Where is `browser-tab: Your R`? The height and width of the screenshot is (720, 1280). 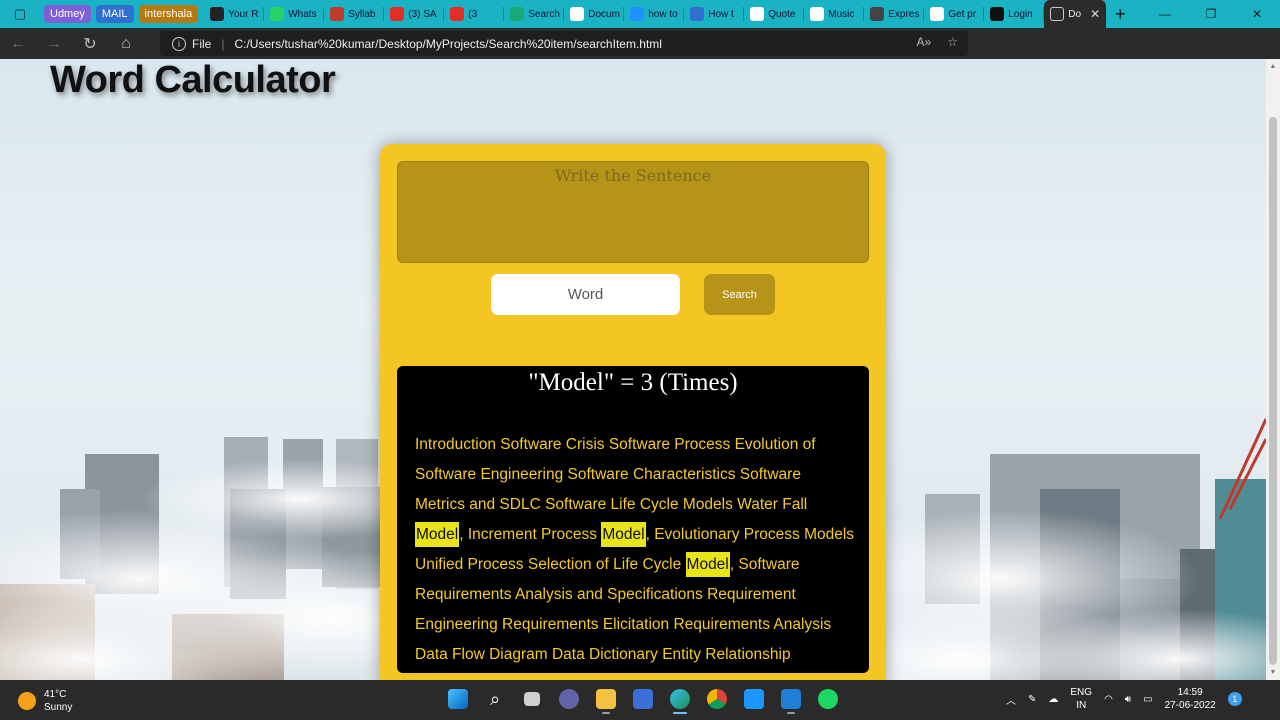 browser-tab: Your R is located at coordinates (234, 14).